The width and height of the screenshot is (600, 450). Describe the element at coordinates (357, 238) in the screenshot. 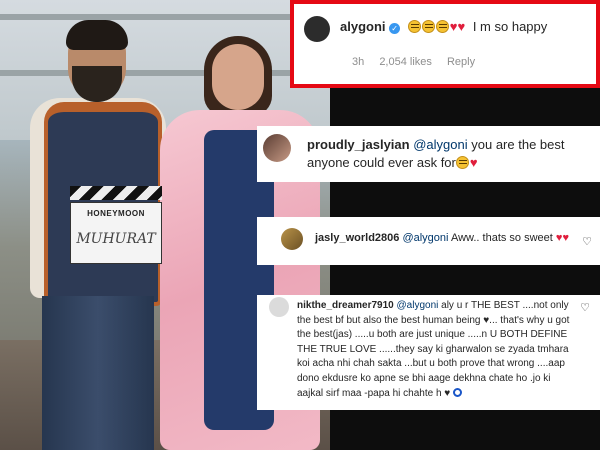

I see `comment-username: jasly_world2806` at that location.